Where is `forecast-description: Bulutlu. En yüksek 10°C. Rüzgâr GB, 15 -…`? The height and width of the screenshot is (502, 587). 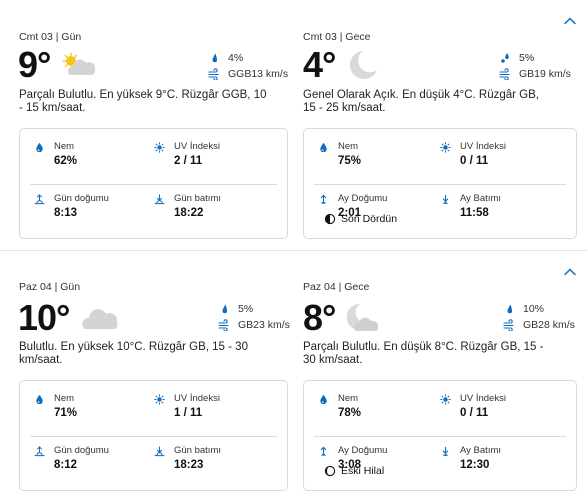
forecast-description: Bulutlu. En yüksek 10°C. Rüzgâr GB, 15 -… is located at coordinates (133, 353).